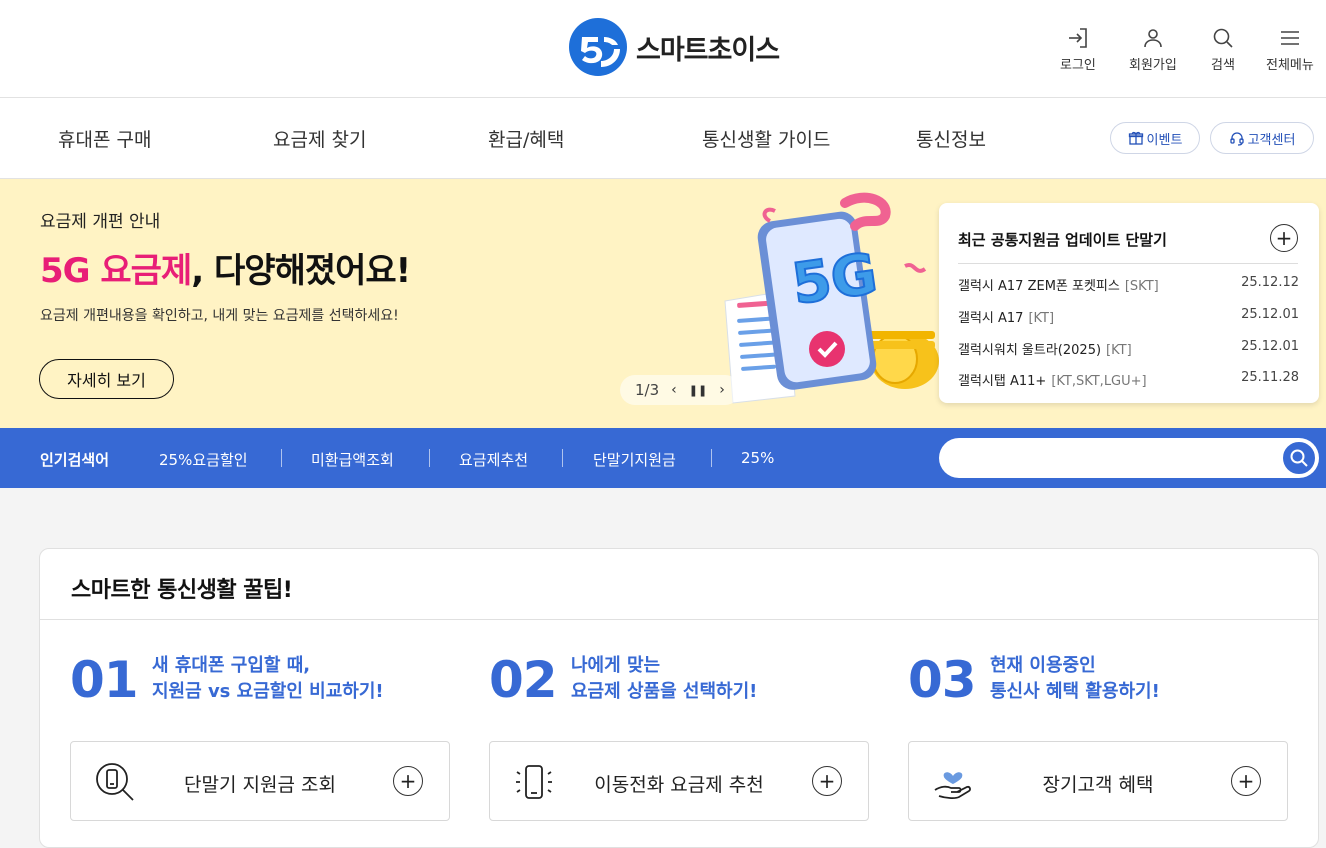 The width and height of the screenshot is (1326, 848). Describe the element at coordinates (1043, 665) in the screenshot. I see `tip-text-line1: 현재 이용중인` at that location.